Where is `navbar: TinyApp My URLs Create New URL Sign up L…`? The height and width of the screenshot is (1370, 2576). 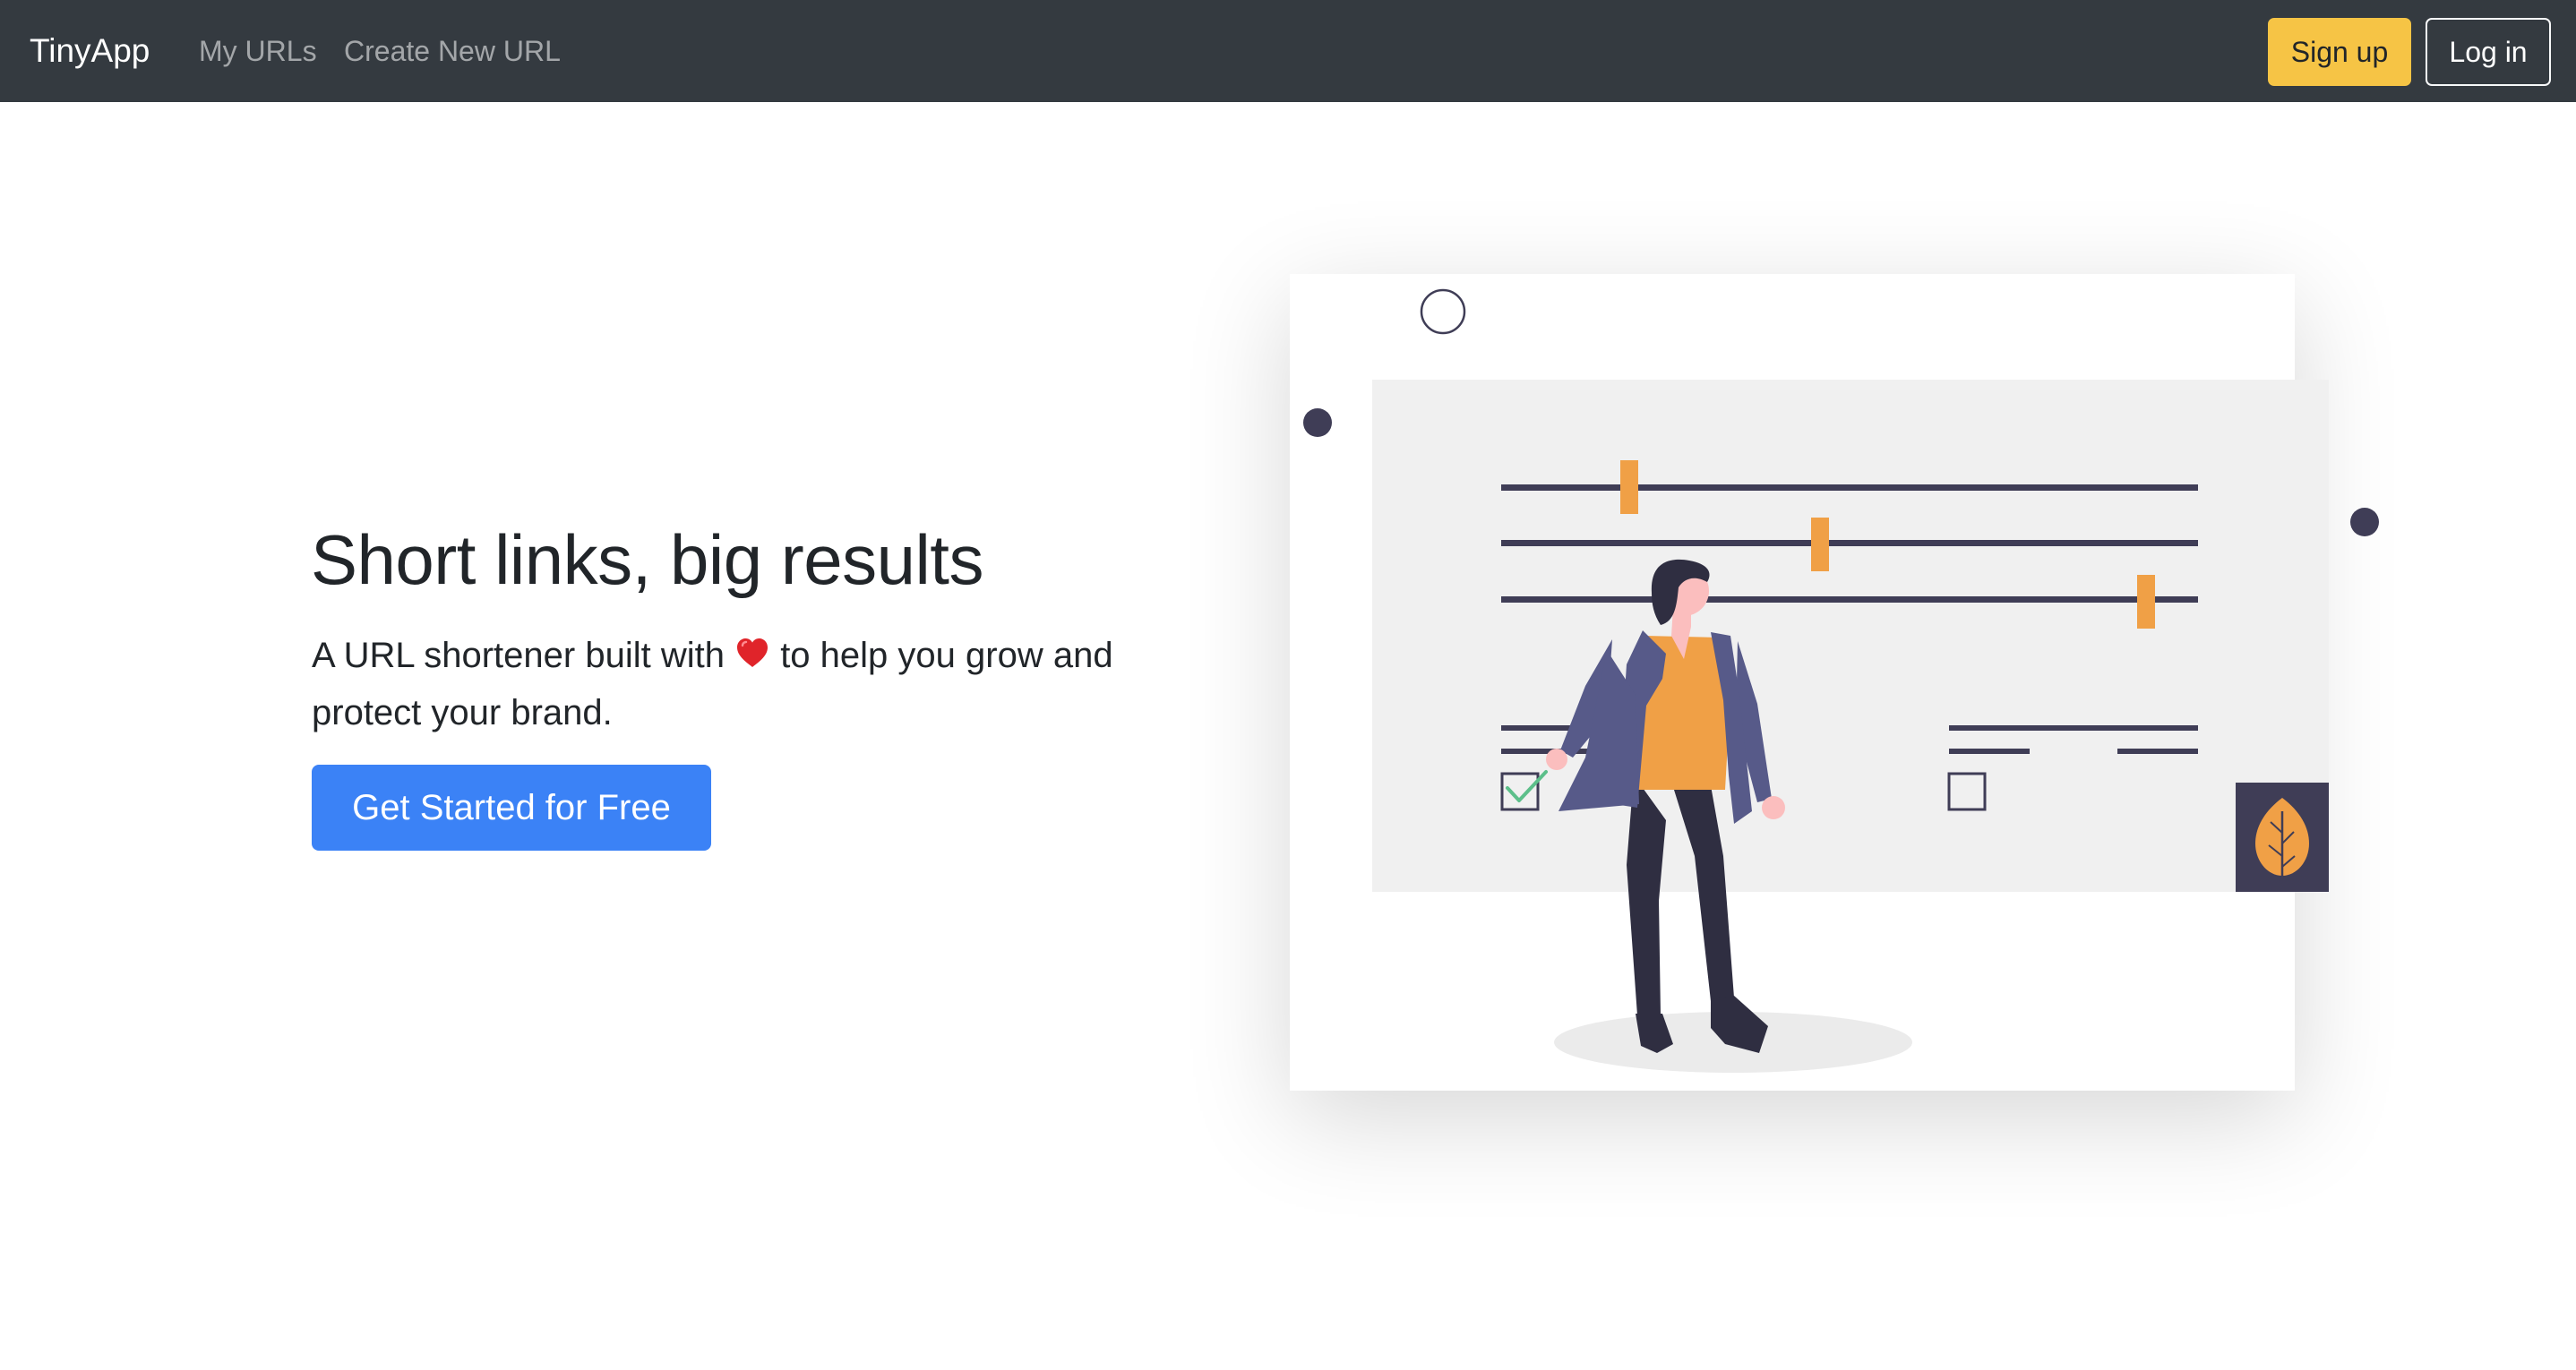 navbar: TinyApp My URLs Create New URL Sign up L… is located at coordinates (1288, 51).